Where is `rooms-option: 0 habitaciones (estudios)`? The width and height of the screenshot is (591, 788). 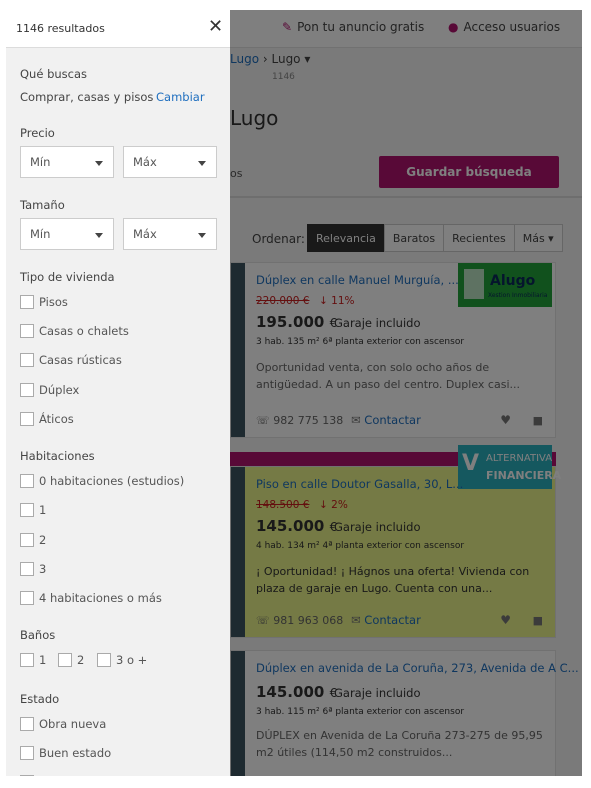
rooms-option: 0 habitaciones (estudios) is located at coordinates (111, 481).